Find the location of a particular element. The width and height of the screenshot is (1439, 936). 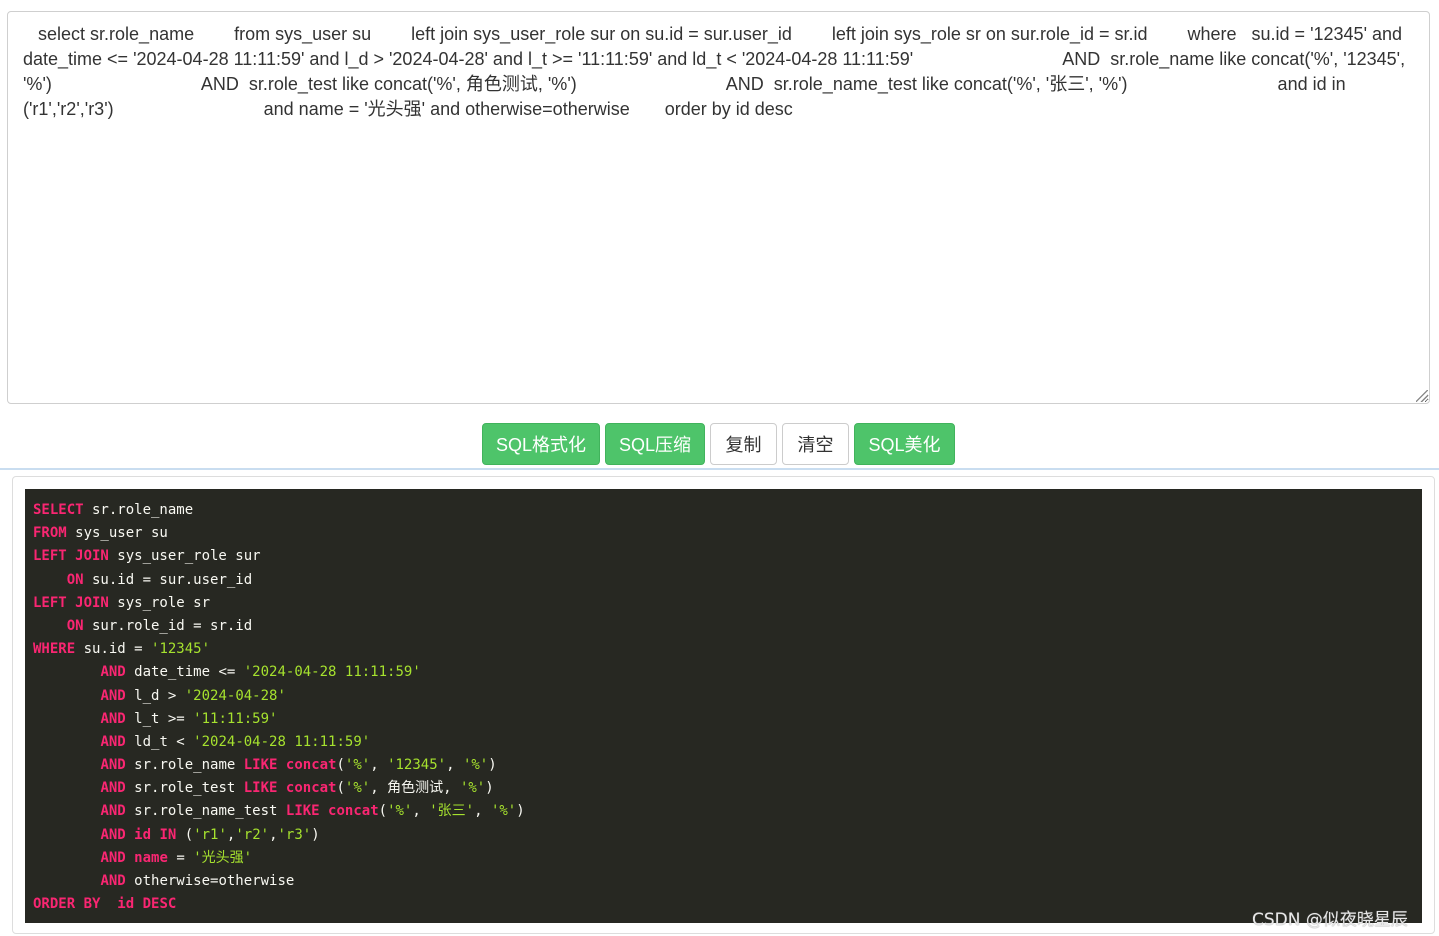

sql-text: sr.role_test is located at coordinates (184, 788).